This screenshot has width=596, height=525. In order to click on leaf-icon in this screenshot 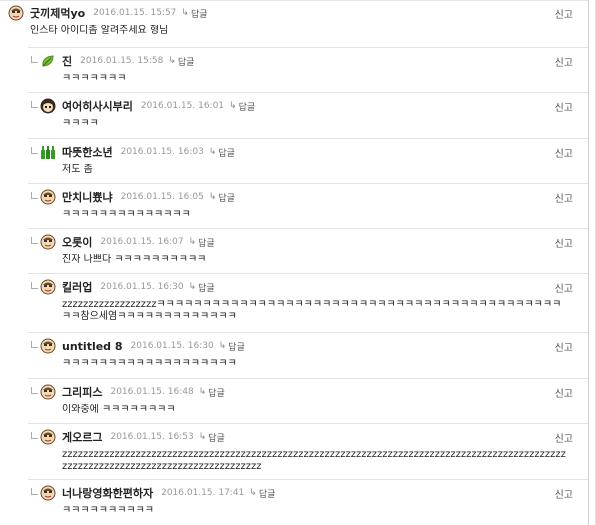, I will do `click(48, 61)`.